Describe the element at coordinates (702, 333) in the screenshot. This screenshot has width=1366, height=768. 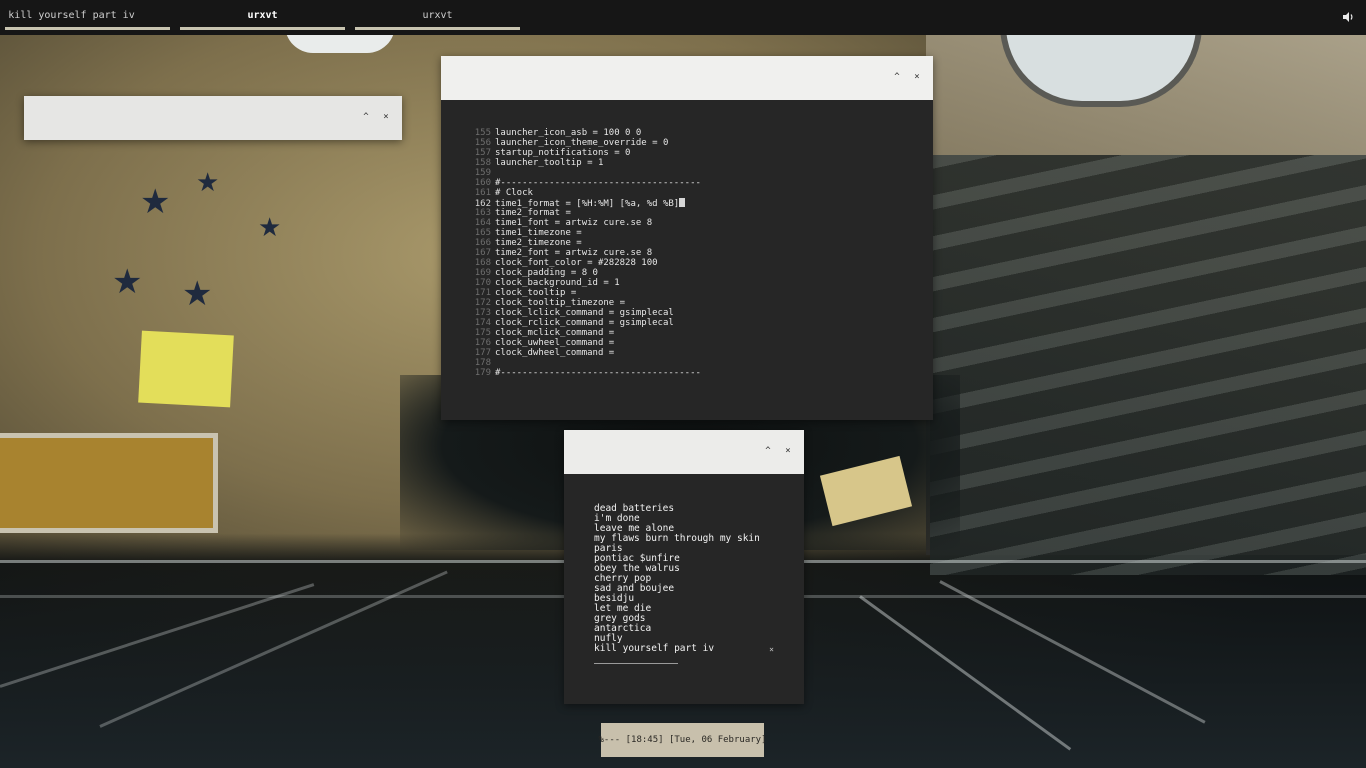
I see `terminal-line: 175 clock_mclick_command =` at that location.